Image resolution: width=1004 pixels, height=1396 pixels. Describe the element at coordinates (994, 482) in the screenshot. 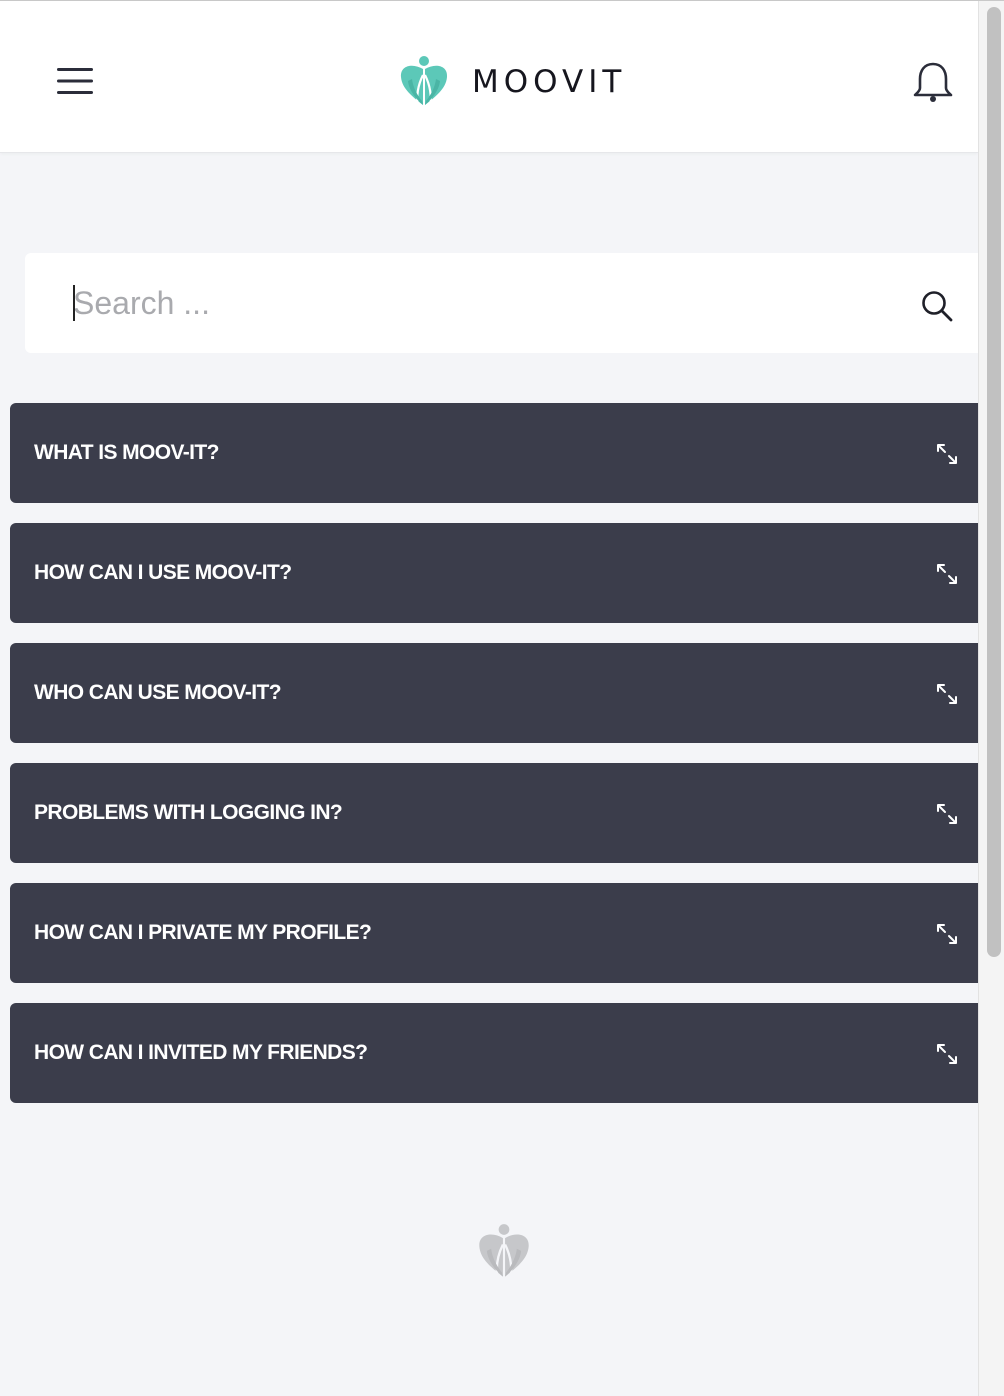

I see `scrollbar-thumb` at that location.